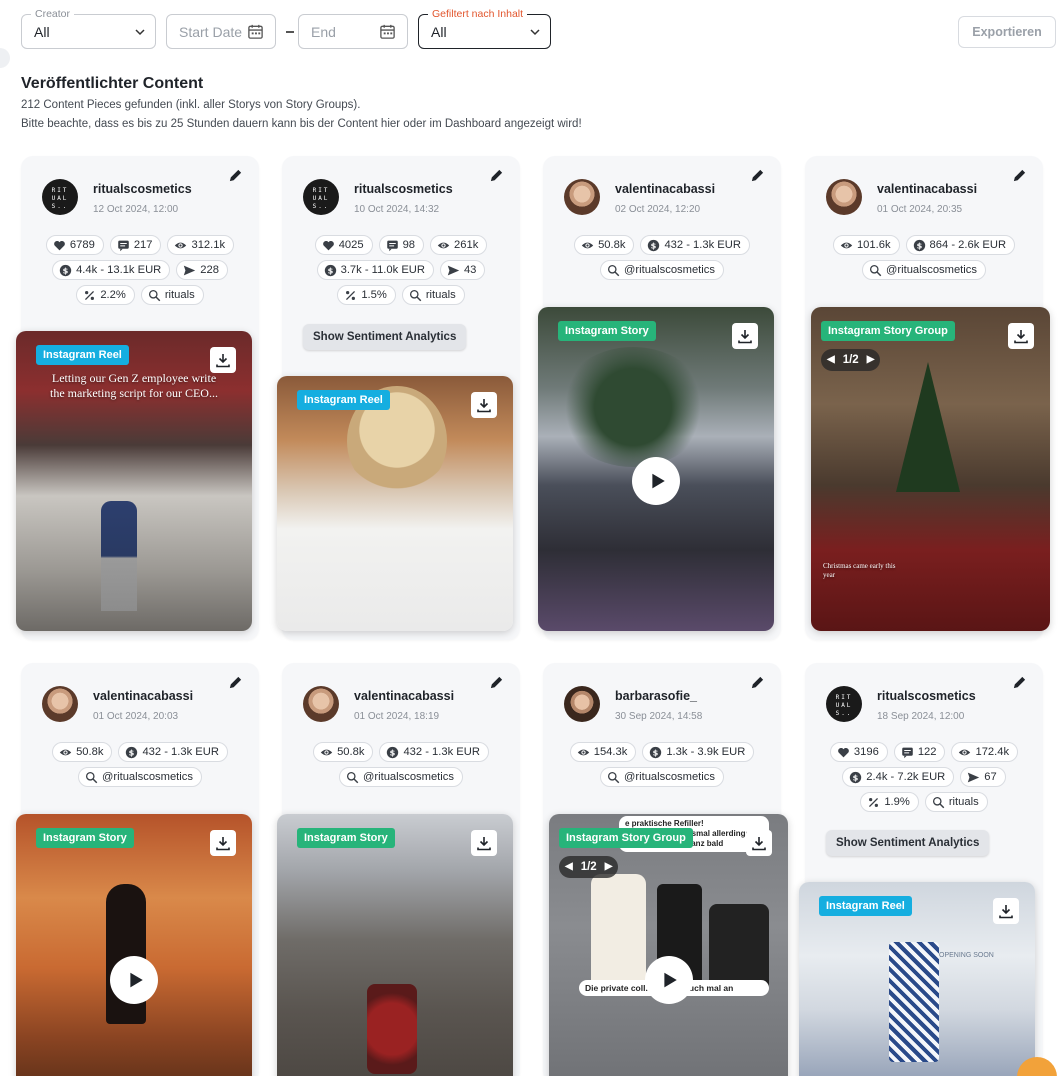 The height and width of the screenshot is (1076, 1060). Describe the element at coordinates (82, 355) in the screenshot. I see `type-badge: Instagram Reel` at that location.